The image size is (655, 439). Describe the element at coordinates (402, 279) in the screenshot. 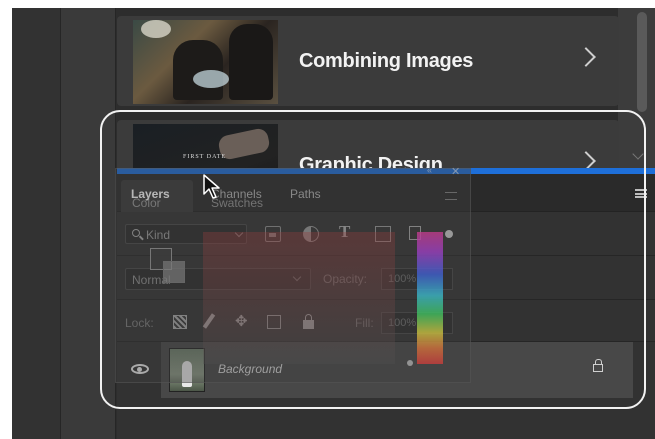

I see `opacity-value: 100%` at that location.